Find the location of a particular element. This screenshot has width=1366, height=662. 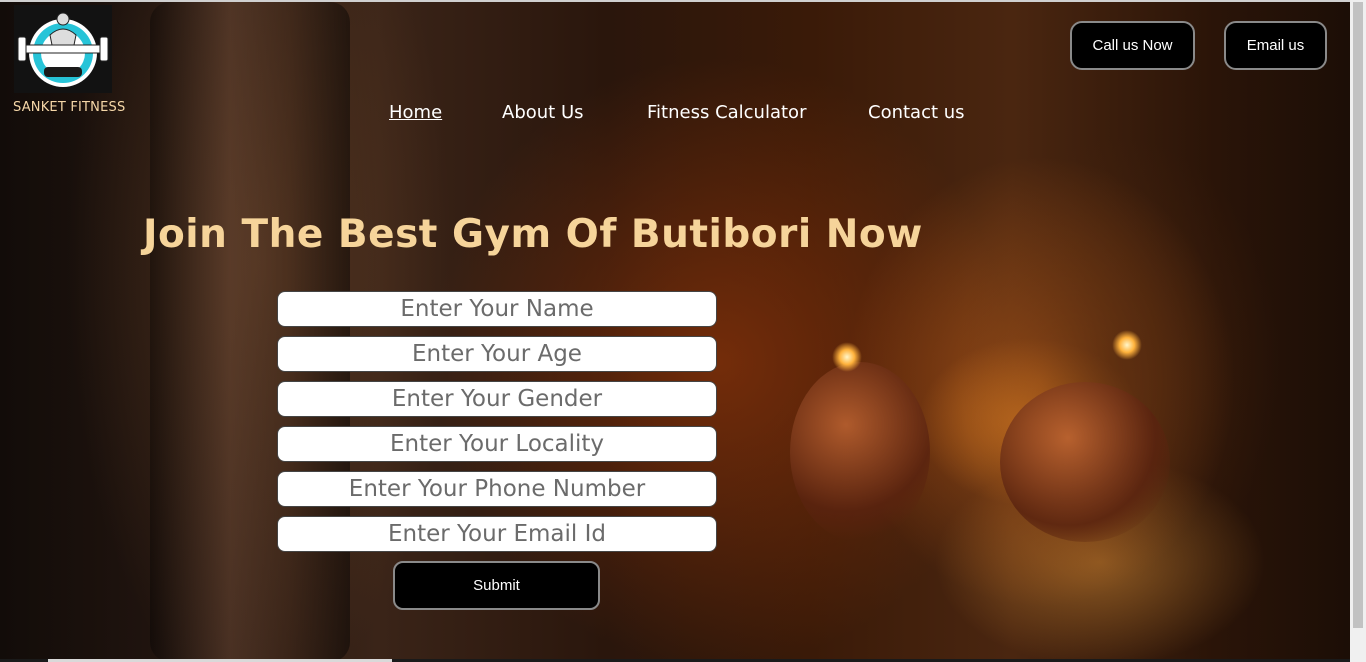

age-input is located at coordinates (497, 354).